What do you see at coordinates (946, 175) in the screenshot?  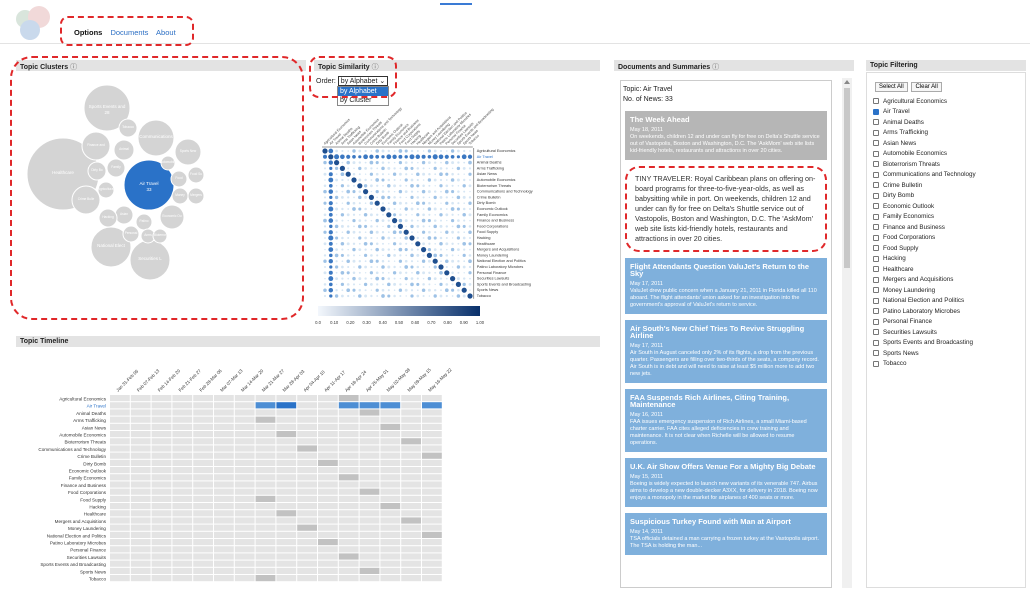 I see `topic-checkbox-row: Communications and Technology` at bounding box center [946, 175].